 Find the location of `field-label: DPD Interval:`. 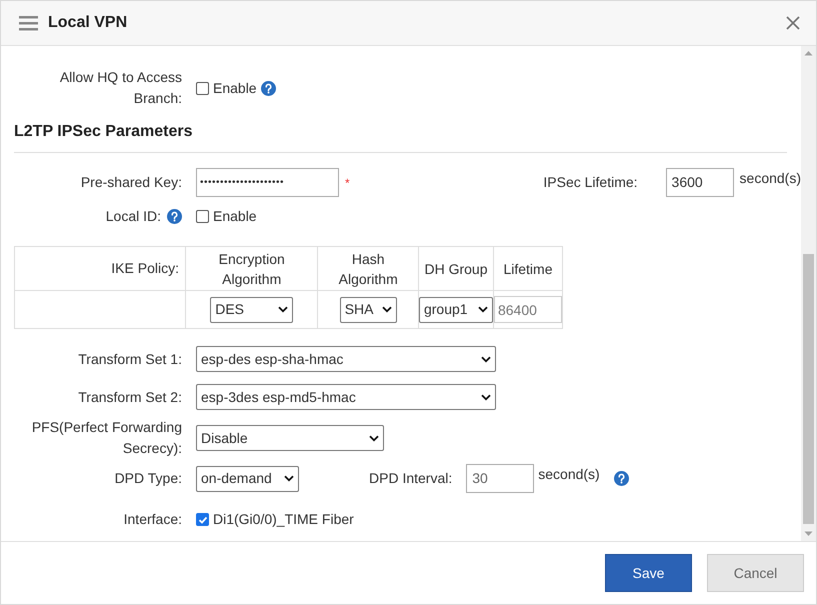

field-label: DPD Interval: is located at coordinates (410, 478).